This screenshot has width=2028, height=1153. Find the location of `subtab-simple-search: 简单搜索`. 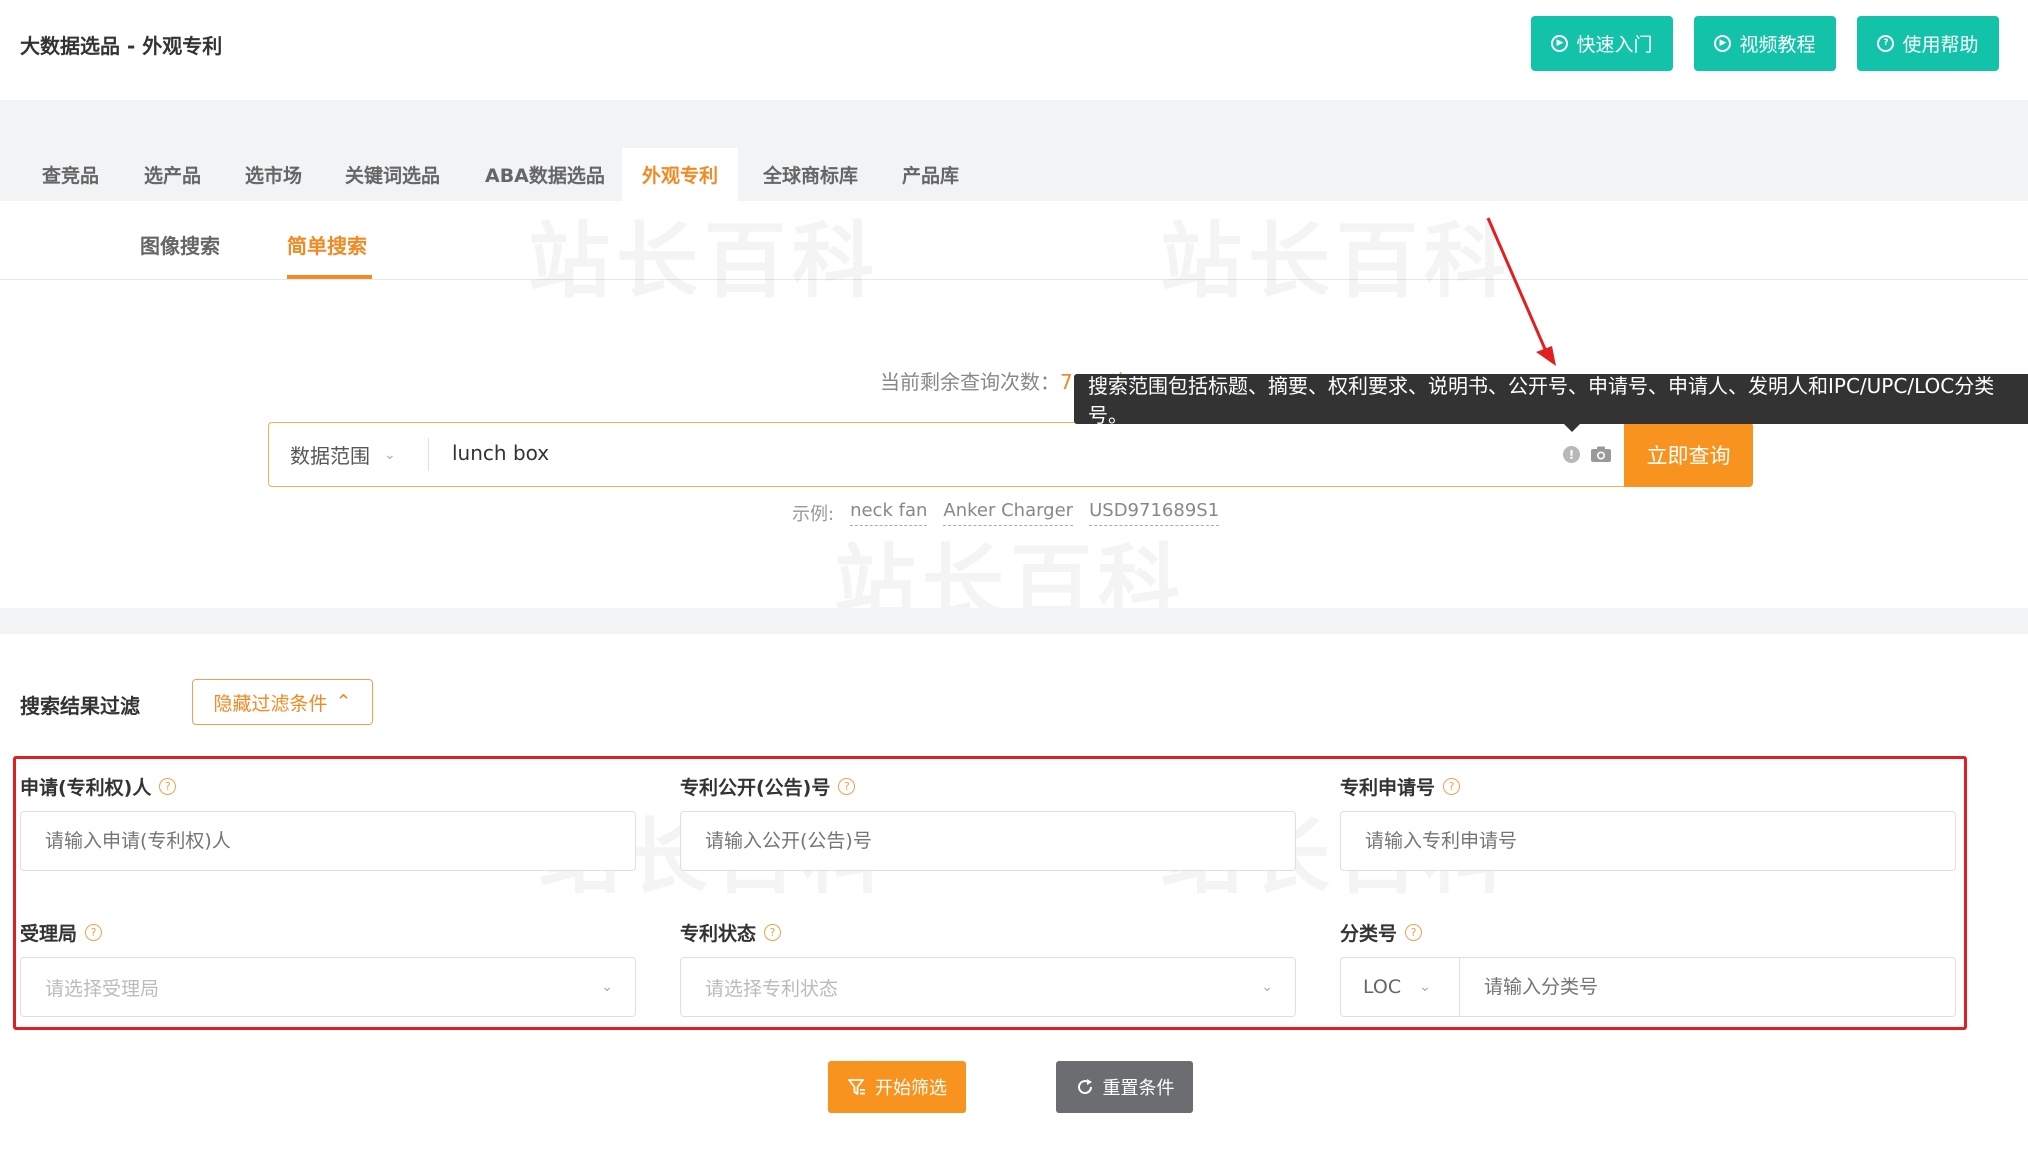

subtab-simple-search: 简单搜索 is located at coordinates (327, 244).